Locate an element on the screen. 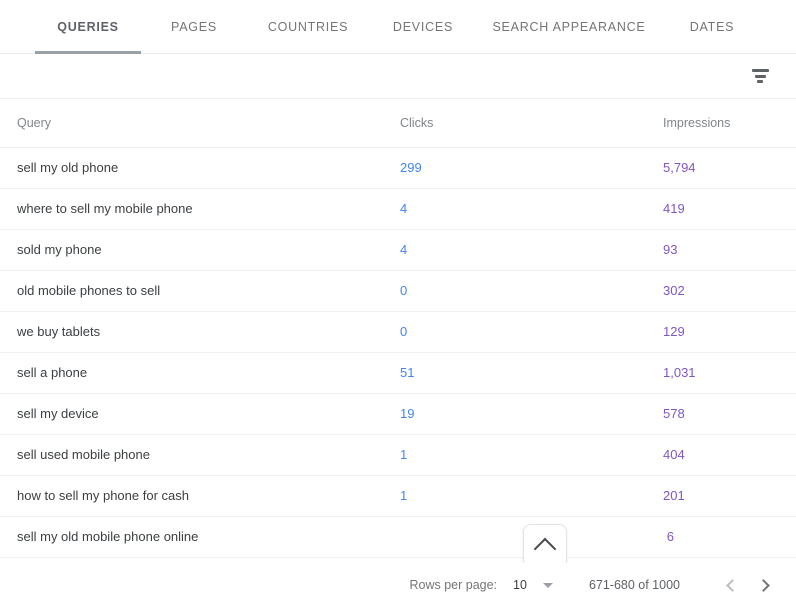 The height and width of the screenshot is (607, 796). table-header: Query Clicks Impressions ↑ Position is located at coordinates (398, 123).